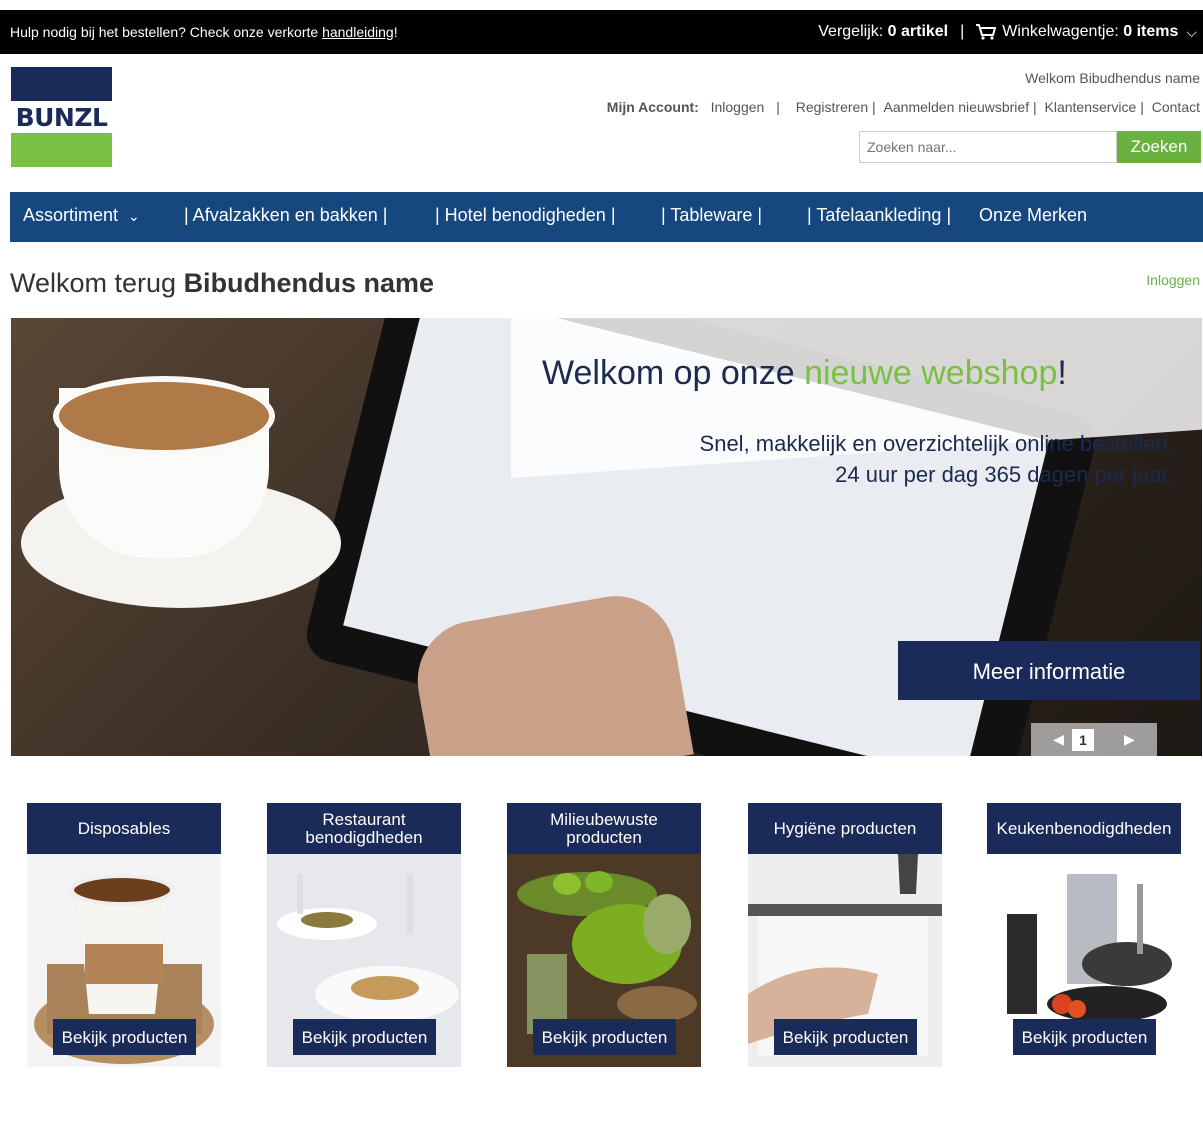 The height and width of the screenshot is (1128, 1203). Describe the element at coordinates (1062, 373) in the screenshot. I see `hero-title-end: !` at that location.